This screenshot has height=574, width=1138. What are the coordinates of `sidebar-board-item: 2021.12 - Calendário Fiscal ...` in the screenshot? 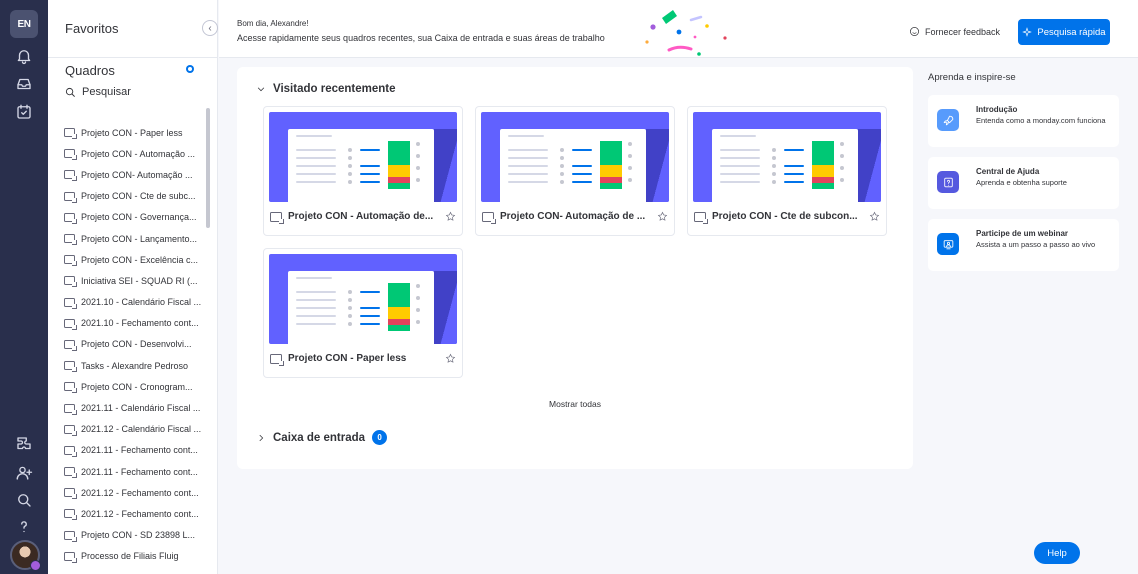 It's located at (134, 429).